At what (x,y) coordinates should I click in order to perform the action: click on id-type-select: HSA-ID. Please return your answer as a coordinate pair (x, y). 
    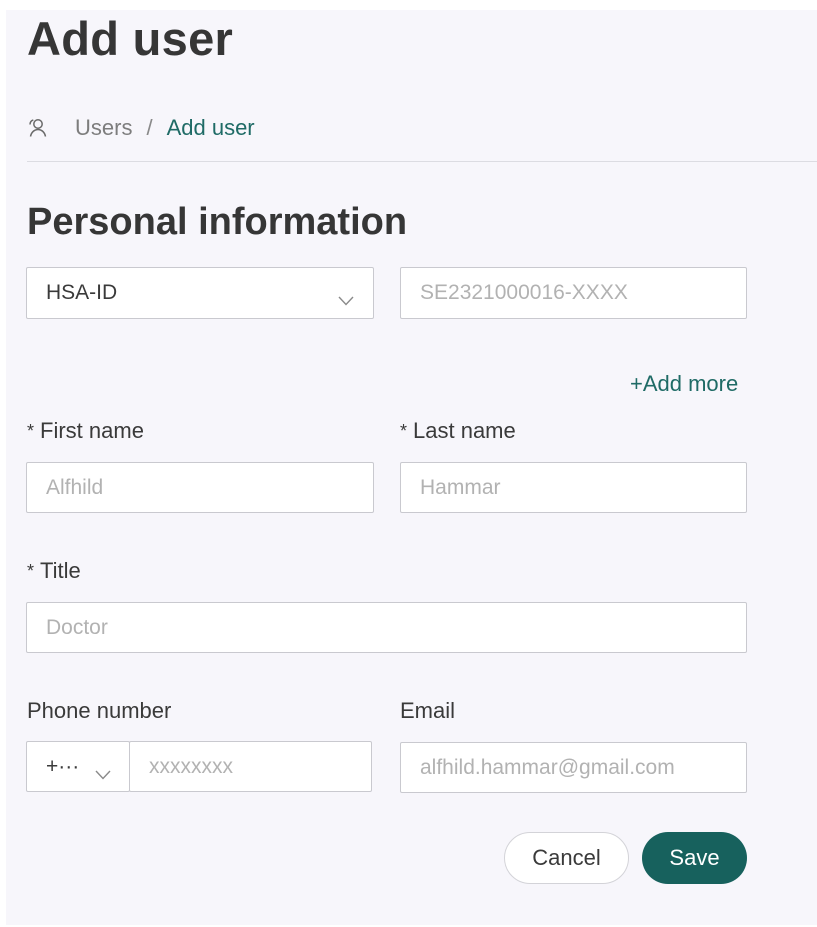
    Looking at the image, I should click on (200, 293).